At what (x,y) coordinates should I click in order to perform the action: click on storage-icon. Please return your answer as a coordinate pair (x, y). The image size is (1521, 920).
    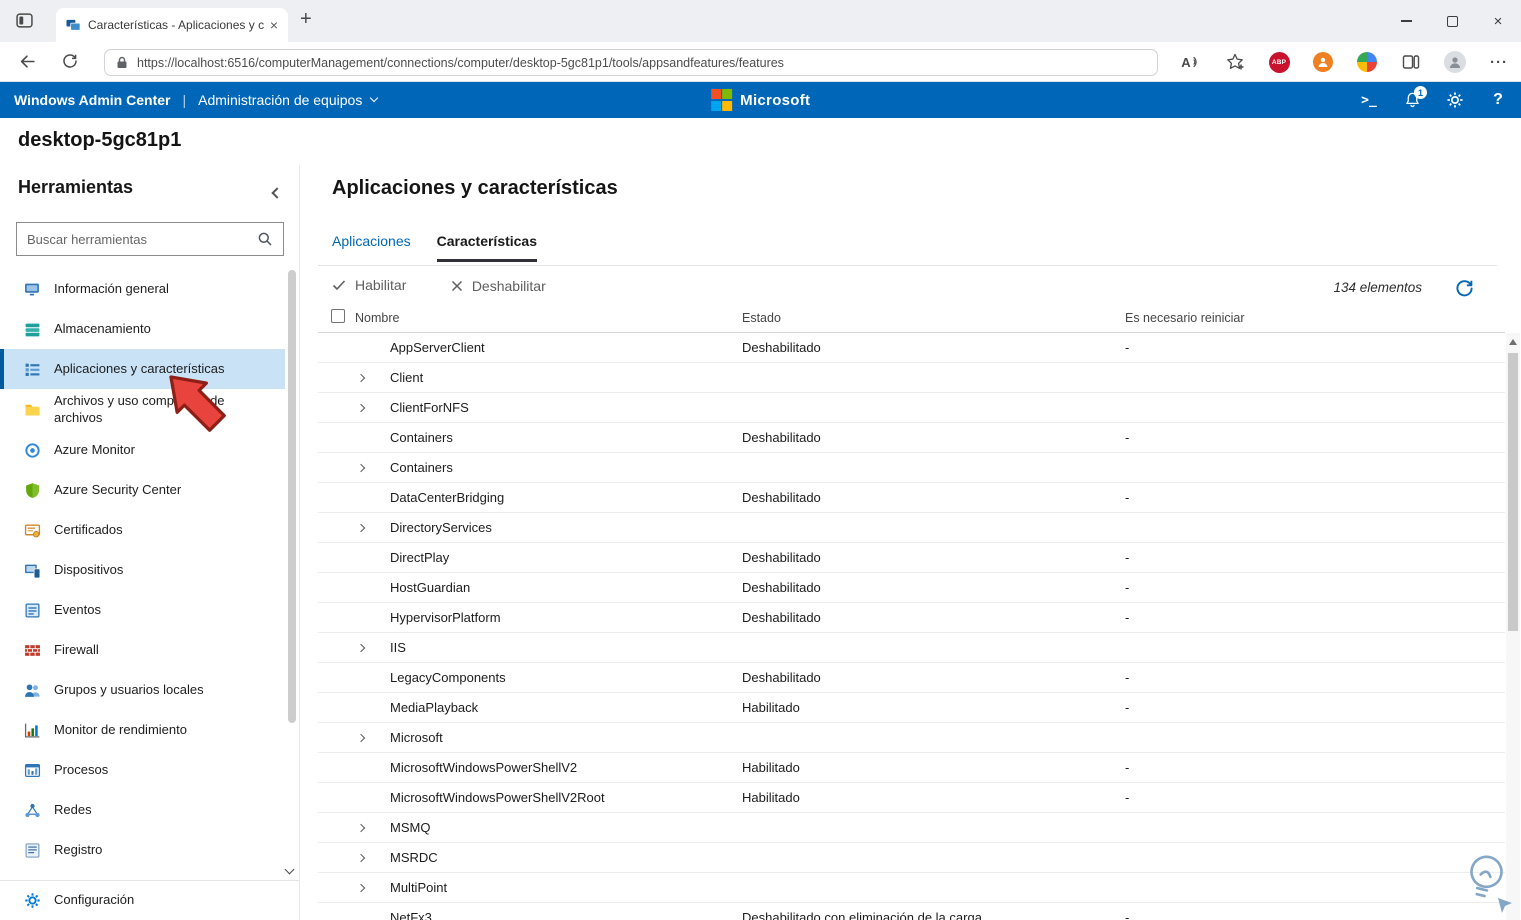
    Looking at the image, I should click on (32, 329).